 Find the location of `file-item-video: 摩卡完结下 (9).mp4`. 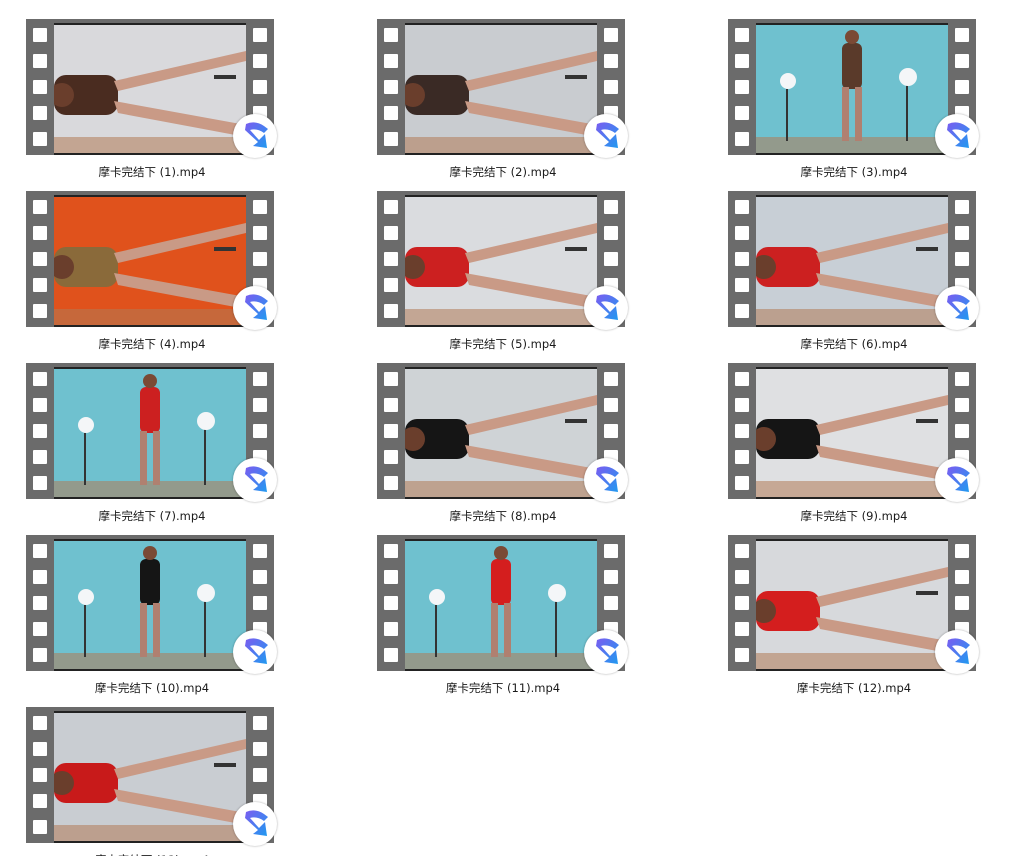

file-item-video: 摩卡完结下 (9).mp4 is located at coordinates (858, 447).